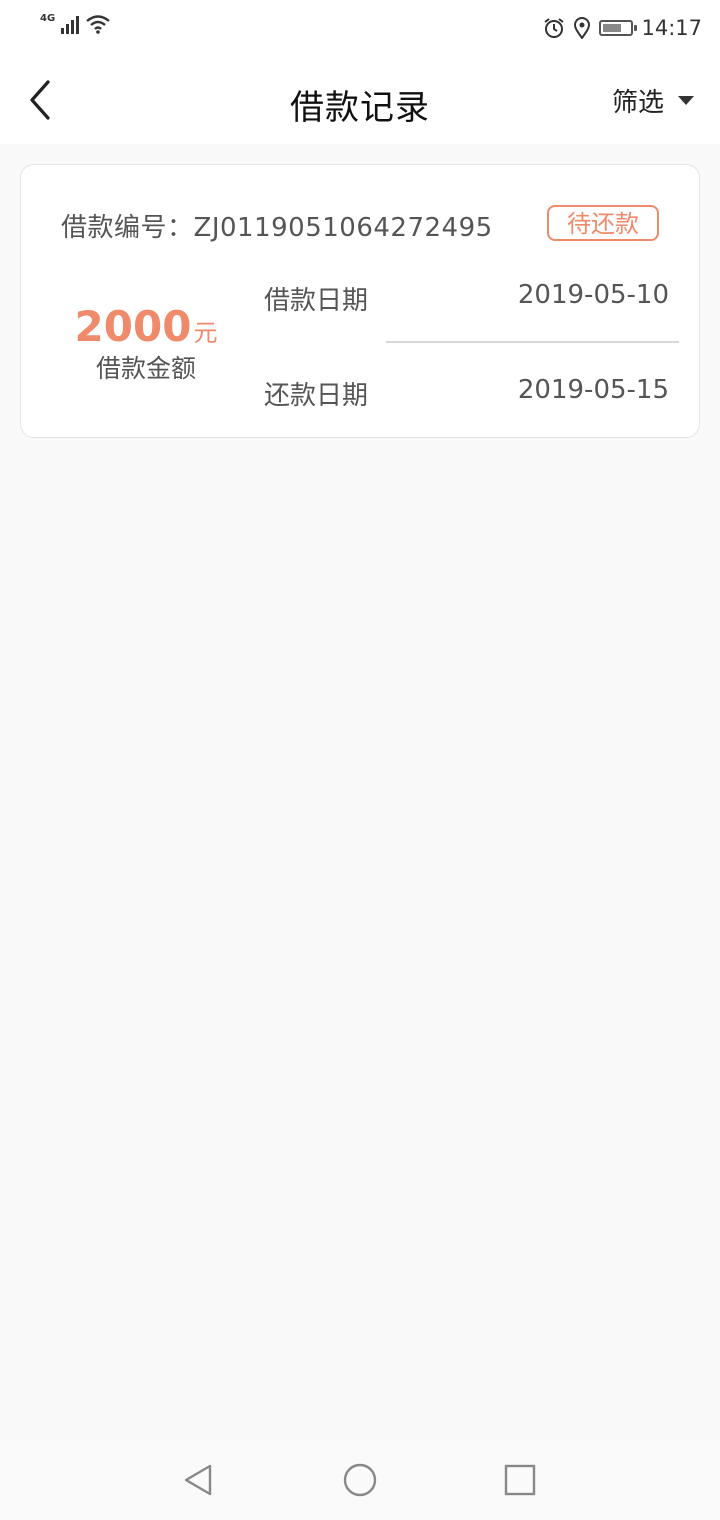 The height and width of the screenshot is (1520, 720). What do you see at coordinates (98, 24) in the screenshot?
I see `wifi-icon` at bounding box center [98, 24].